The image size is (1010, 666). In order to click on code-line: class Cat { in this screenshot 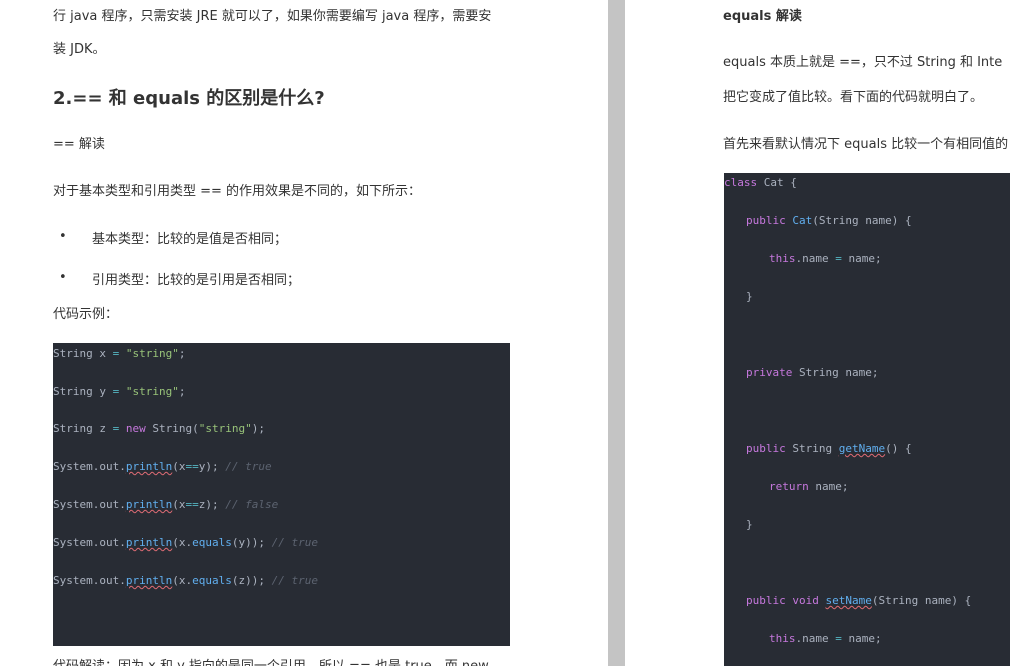, I will do `click(760, 182)`.